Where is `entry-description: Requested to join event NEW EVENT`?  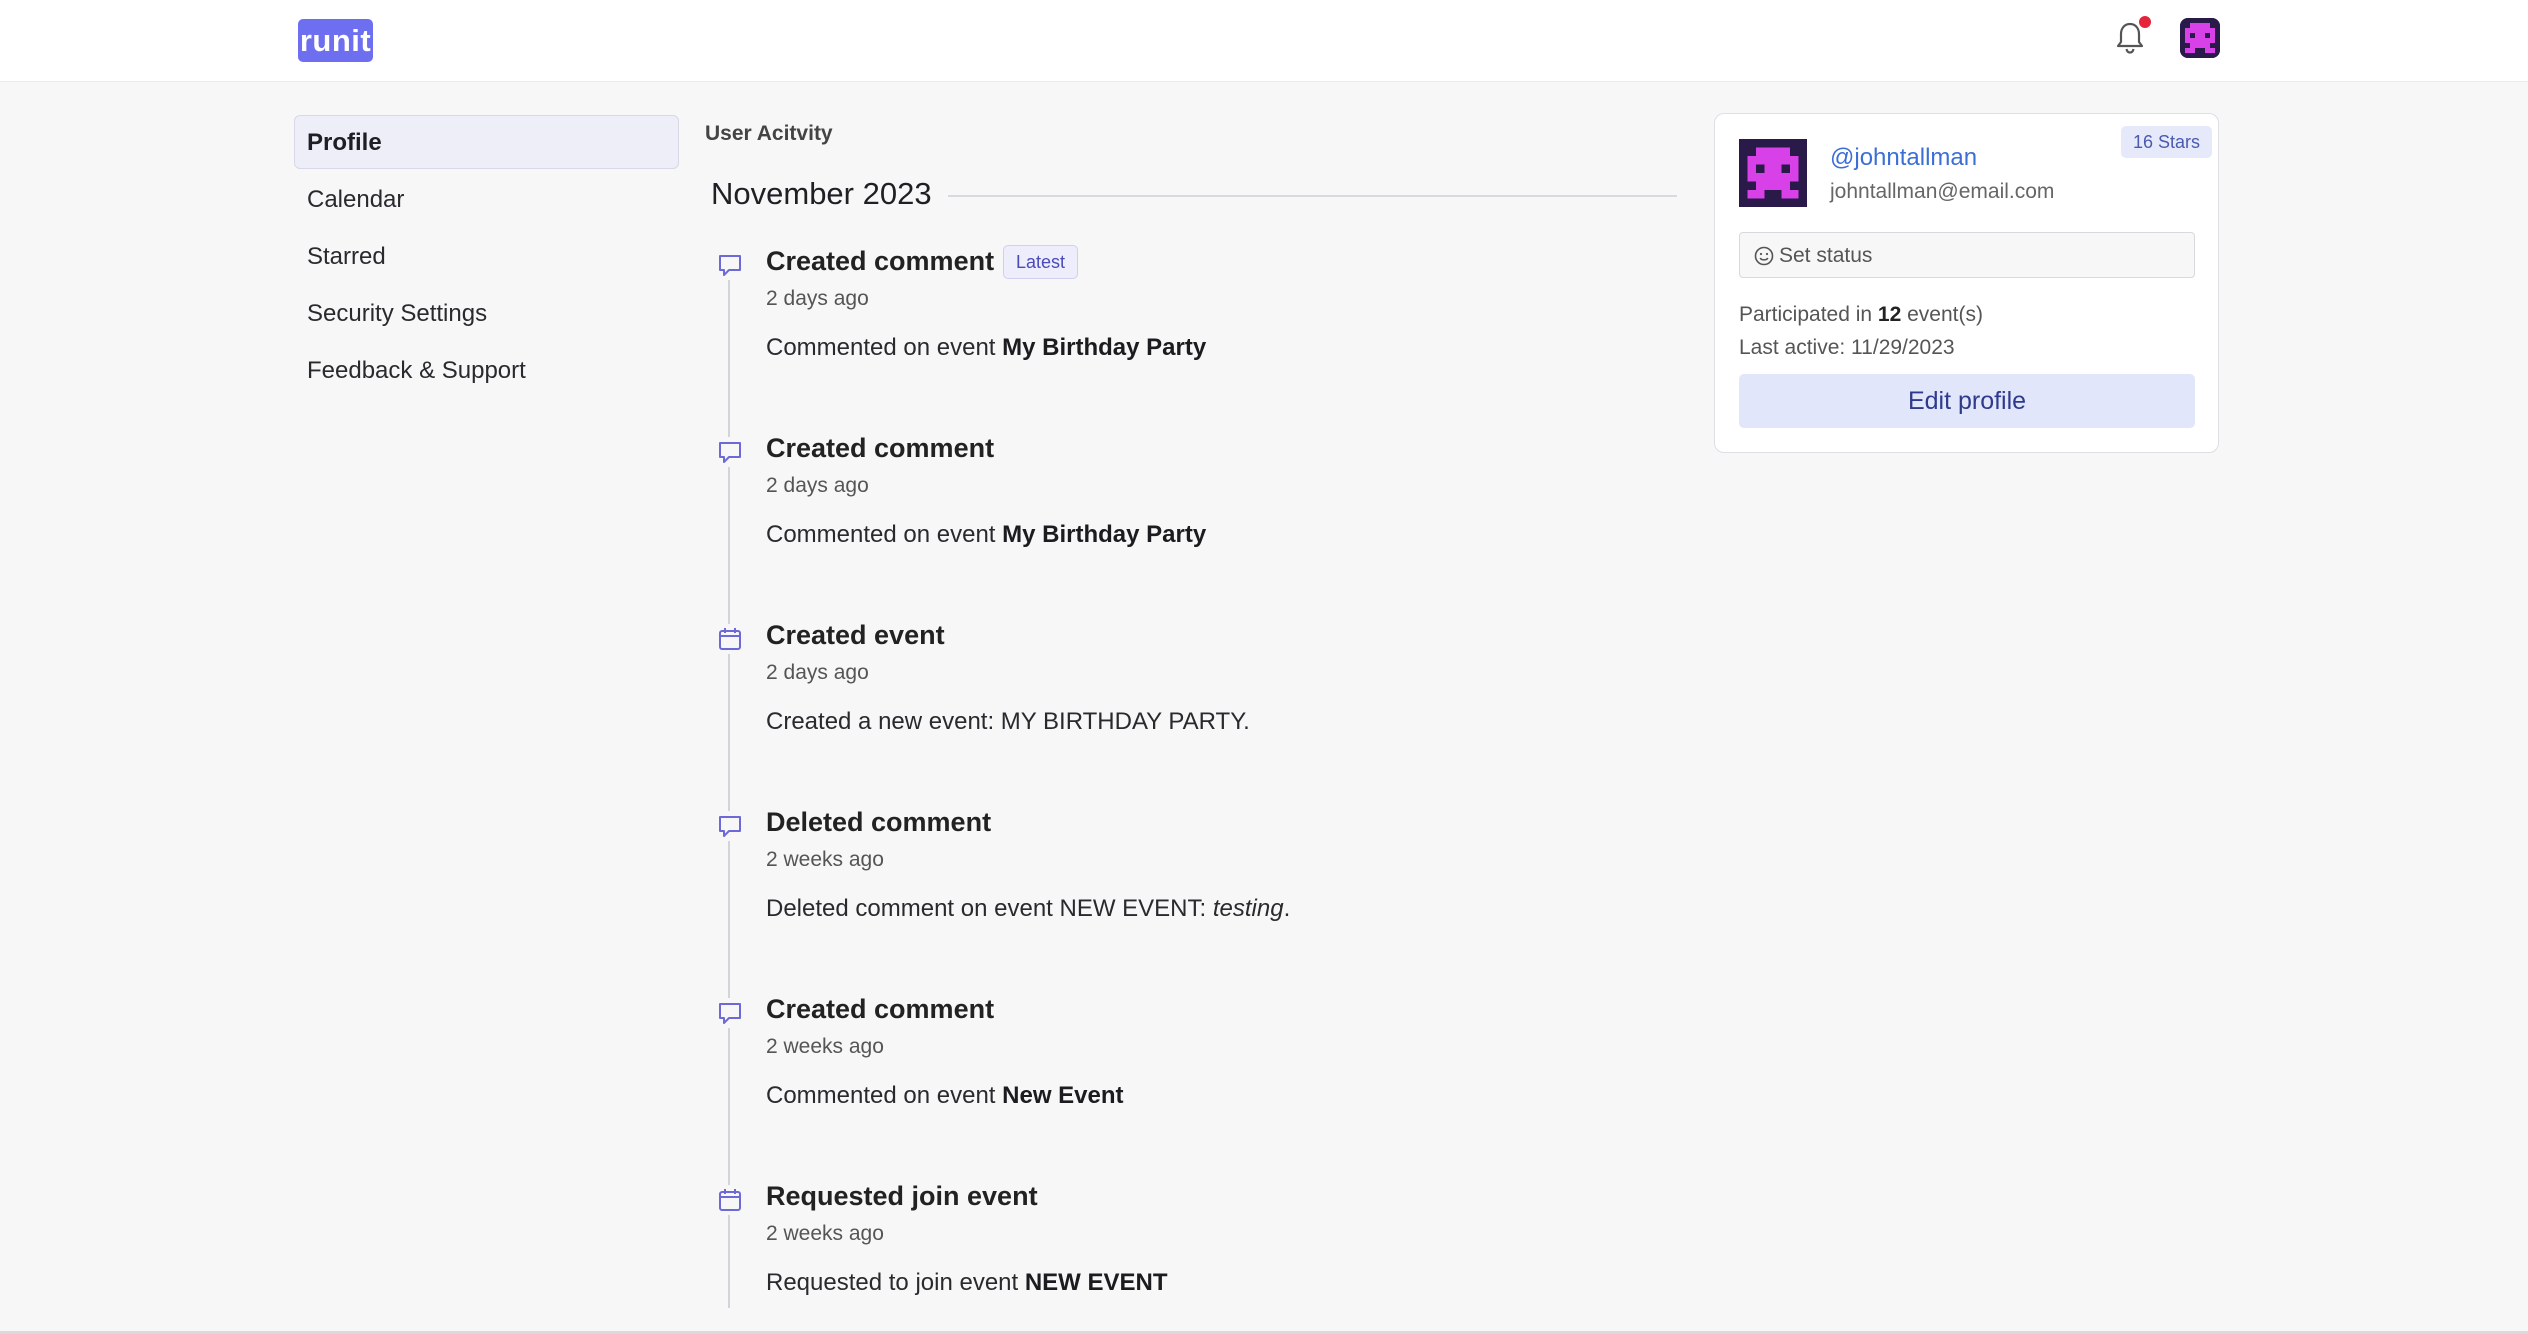 entry-description: Requested to join event NEW EVENT is located at coordinates (967, 1283).